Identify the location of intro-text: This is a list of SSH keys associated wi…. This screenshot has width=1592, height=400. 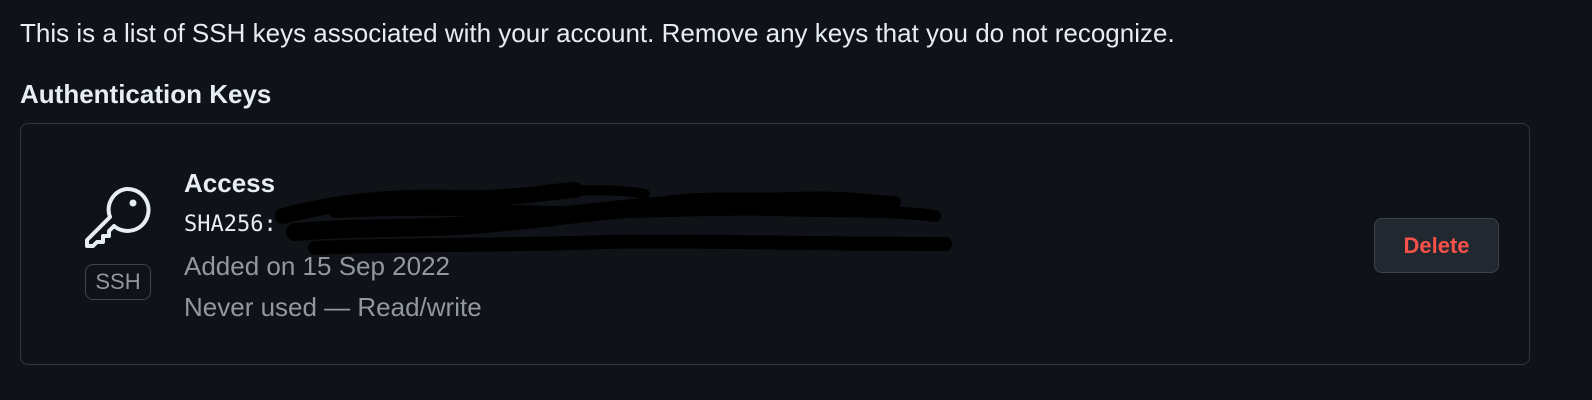
(597, 33).